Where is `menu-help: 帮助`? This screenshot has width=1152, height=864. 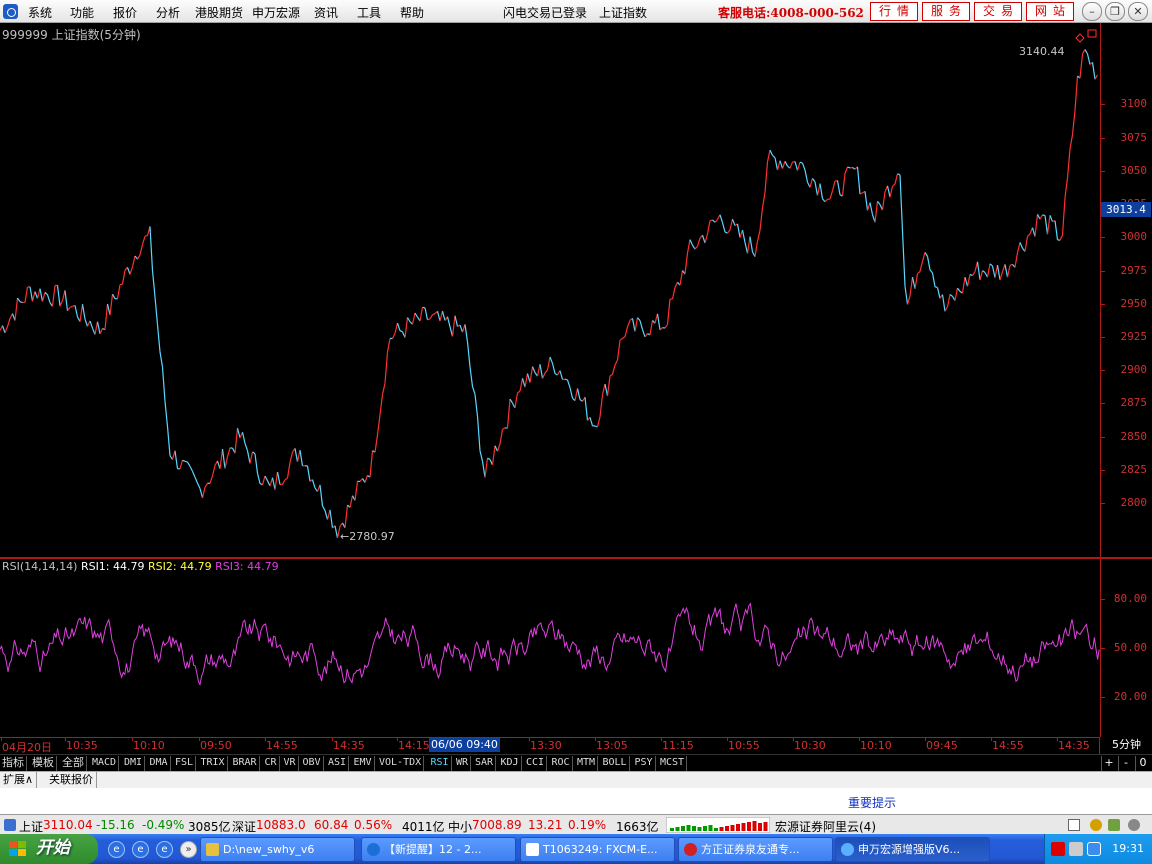 menu-help: 帮助 is located at coordinates (412, 12).